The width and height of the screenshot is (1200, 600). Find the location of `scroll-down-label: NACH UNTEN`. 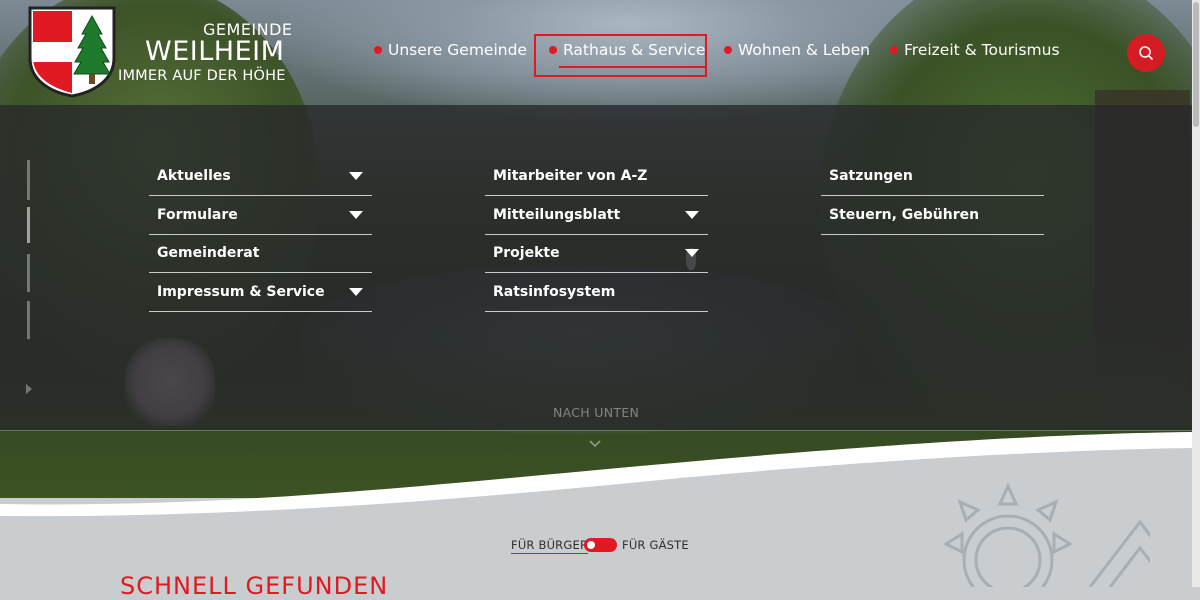

scroll-down-label: NACH UNTEN is located at coordinates (596, 412).